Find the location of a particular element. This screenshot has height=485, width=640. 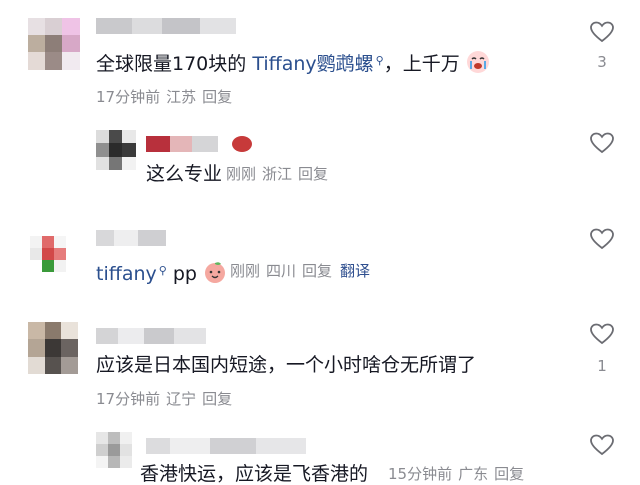

peach-face-emoji is located at coordinates (215, 272).